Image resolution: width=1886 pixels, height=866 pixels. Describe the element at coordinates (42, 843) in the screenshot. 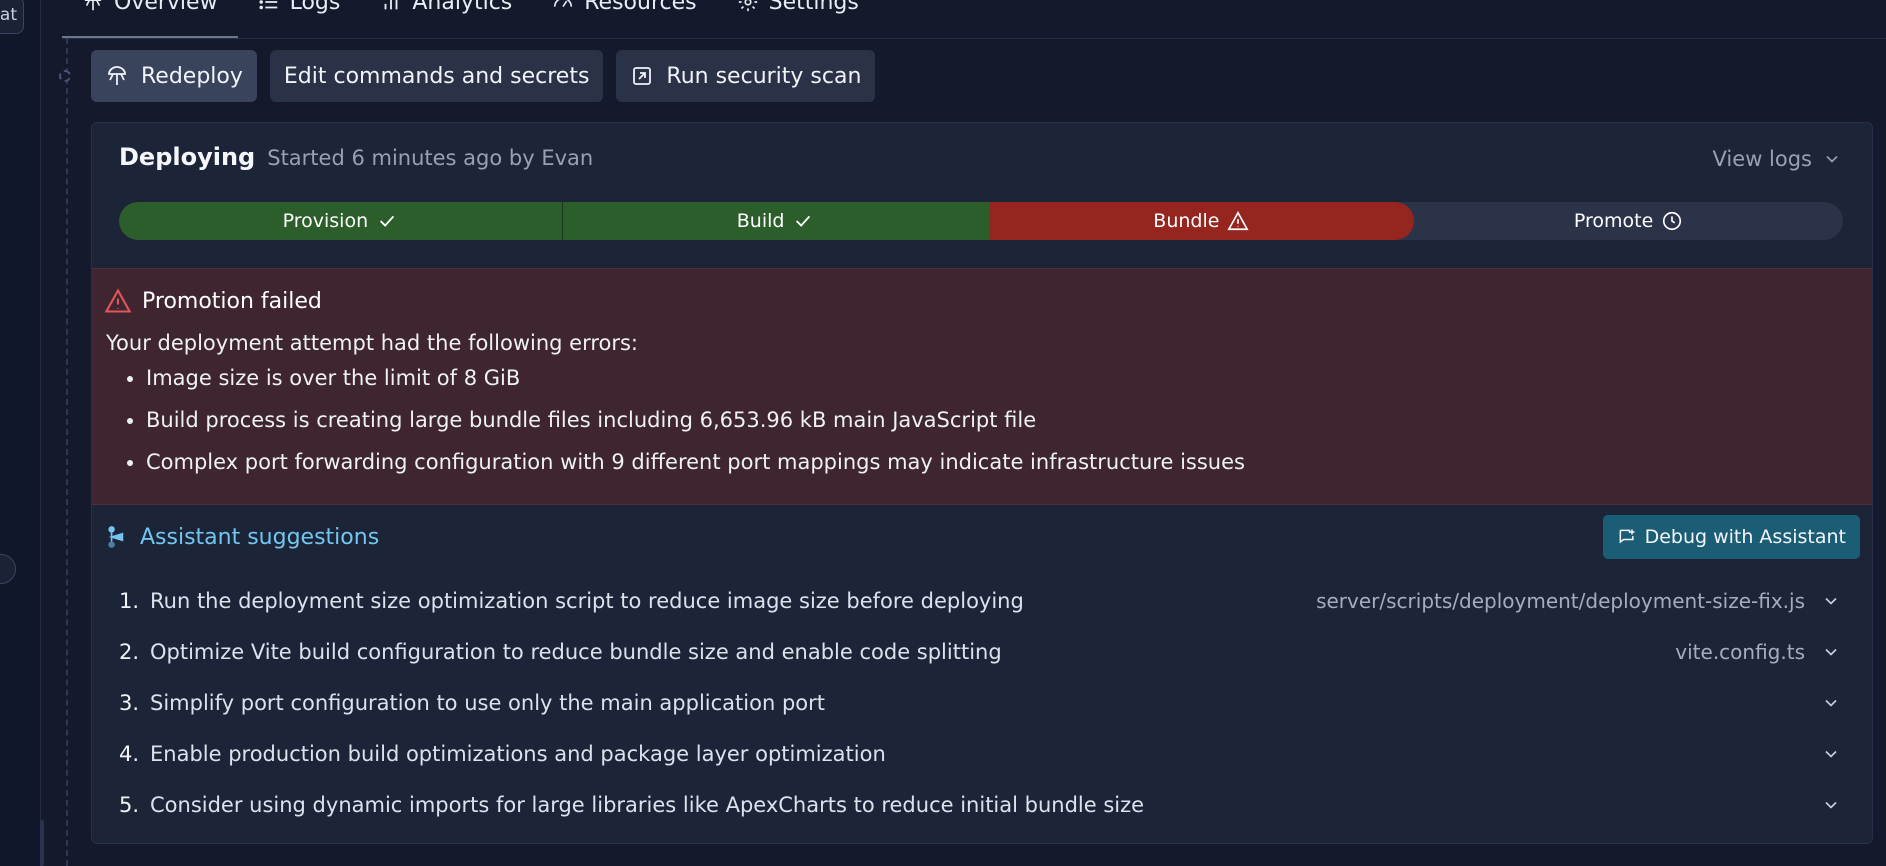

I see `scrollbar` at that location.